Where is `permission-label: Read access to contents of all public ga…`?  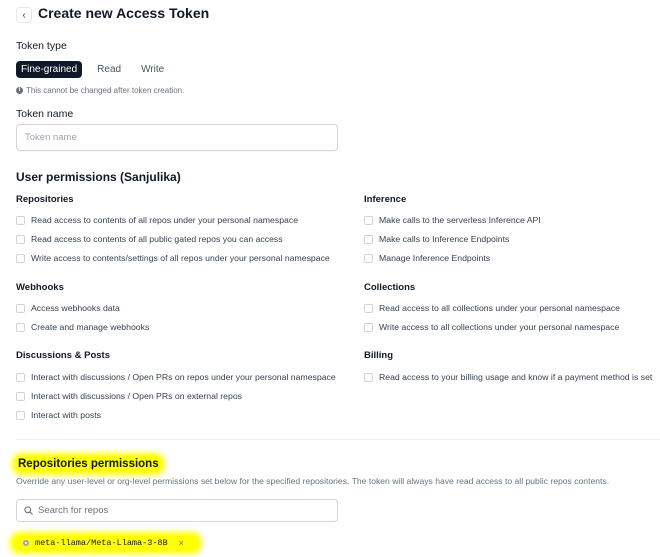
permission-label: Read access to contents of all public ga… is located at coordinates (157, 239).